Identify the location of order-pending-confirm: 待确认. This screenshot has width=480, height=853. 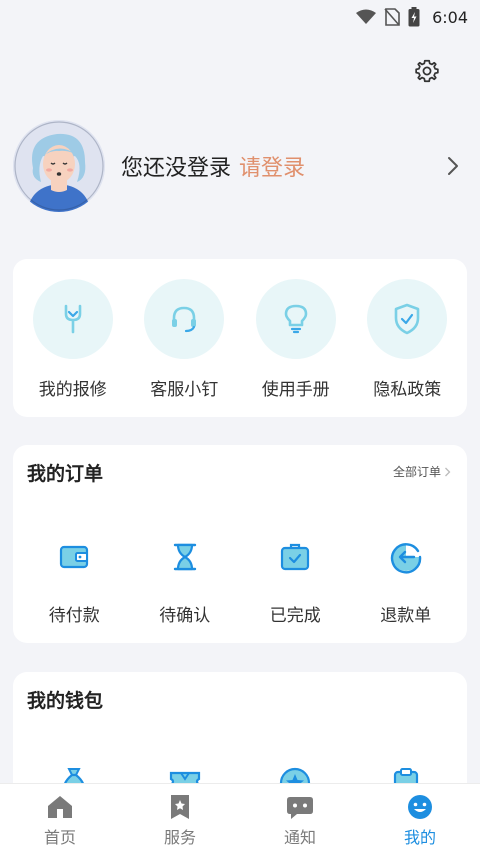
(185, 581).